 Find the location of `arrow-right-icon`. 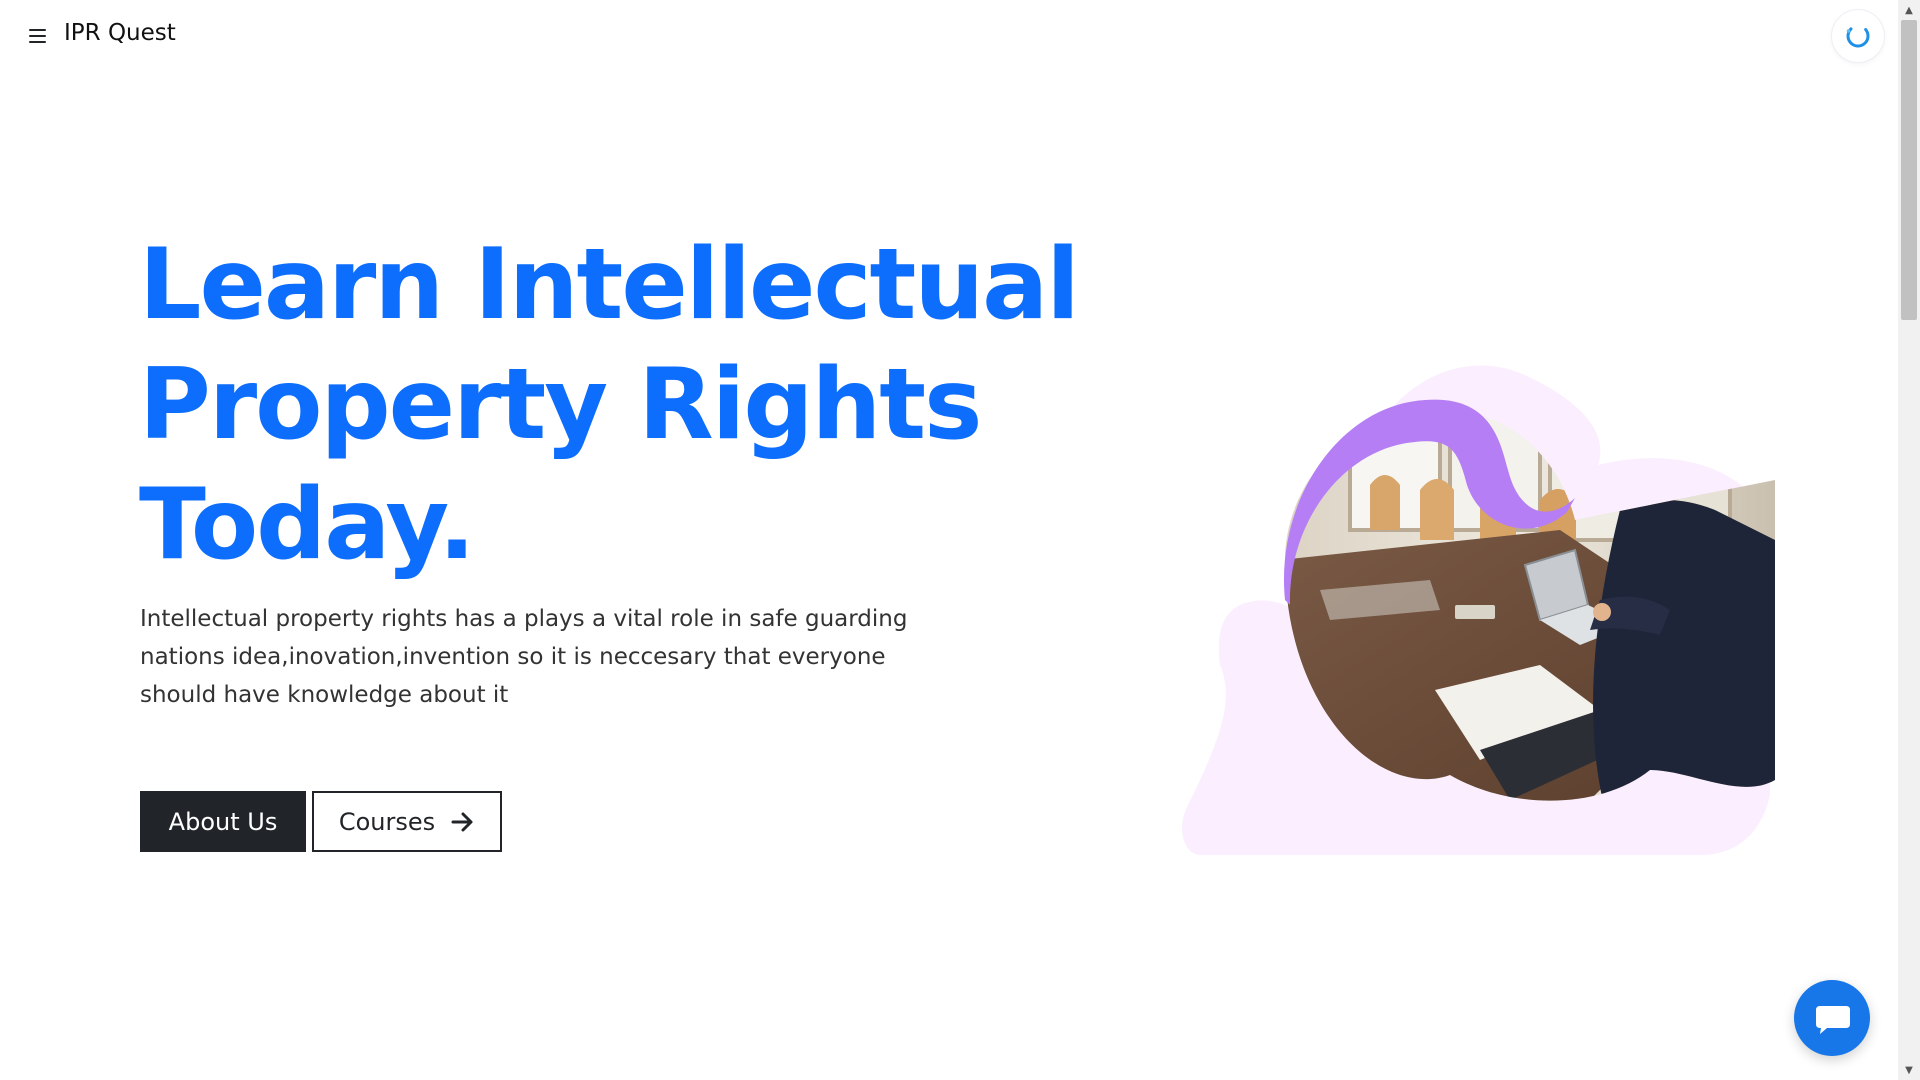

arrow-right-icon is located at coordinates (462, 821).